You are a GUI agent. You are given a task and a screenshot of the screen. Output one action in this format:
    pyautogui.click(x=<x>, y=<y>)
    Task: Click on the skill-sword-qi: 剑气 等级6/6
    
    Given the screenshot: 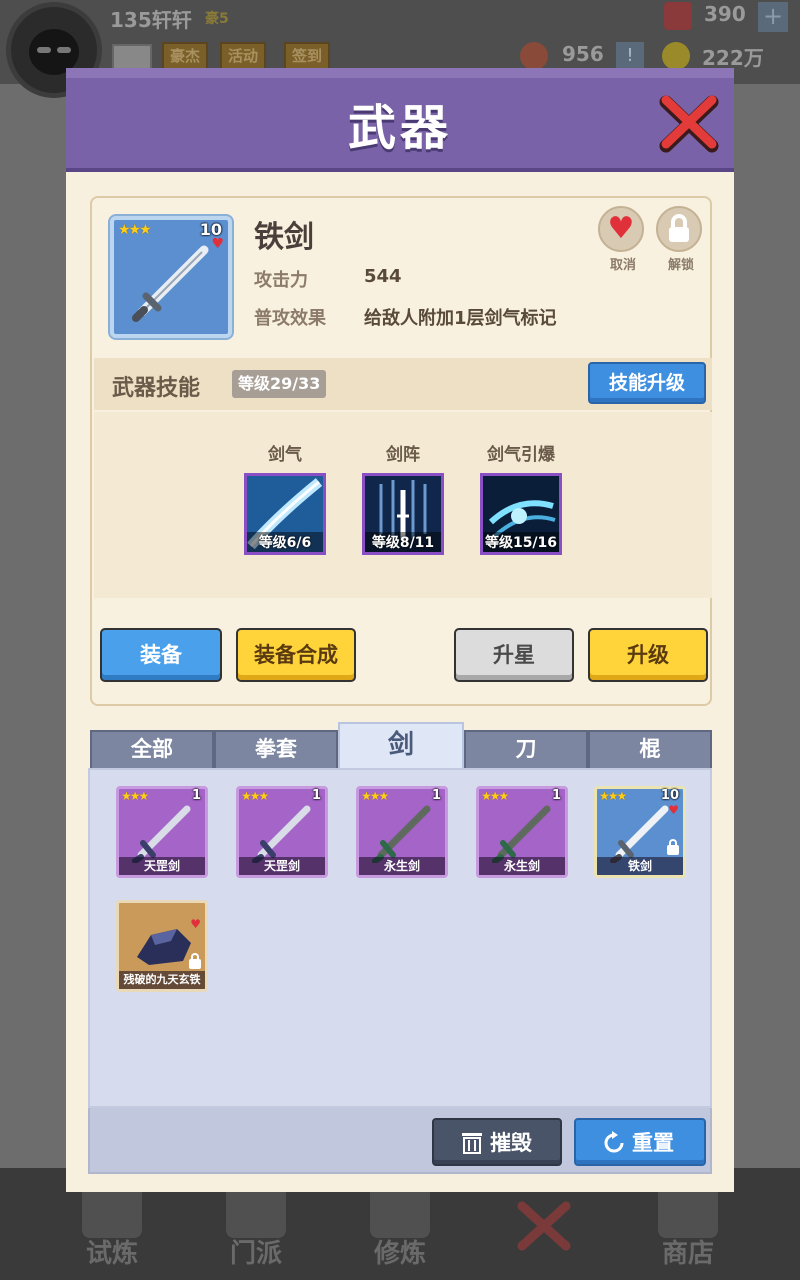 What is the action you would take?
    pyautogui.click(x=285, y=497)
    